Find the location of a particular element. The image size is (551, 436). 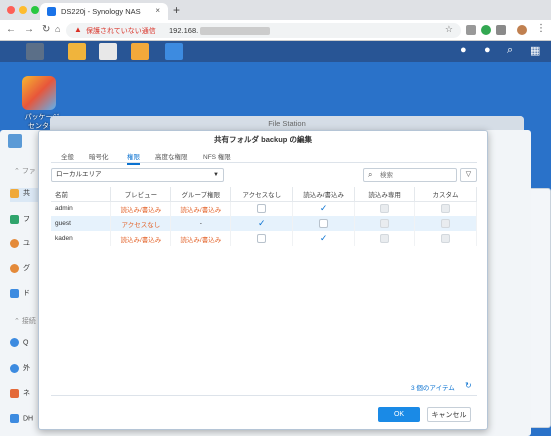

tab-permissions: 権限 is located at coordinates (133, 158).